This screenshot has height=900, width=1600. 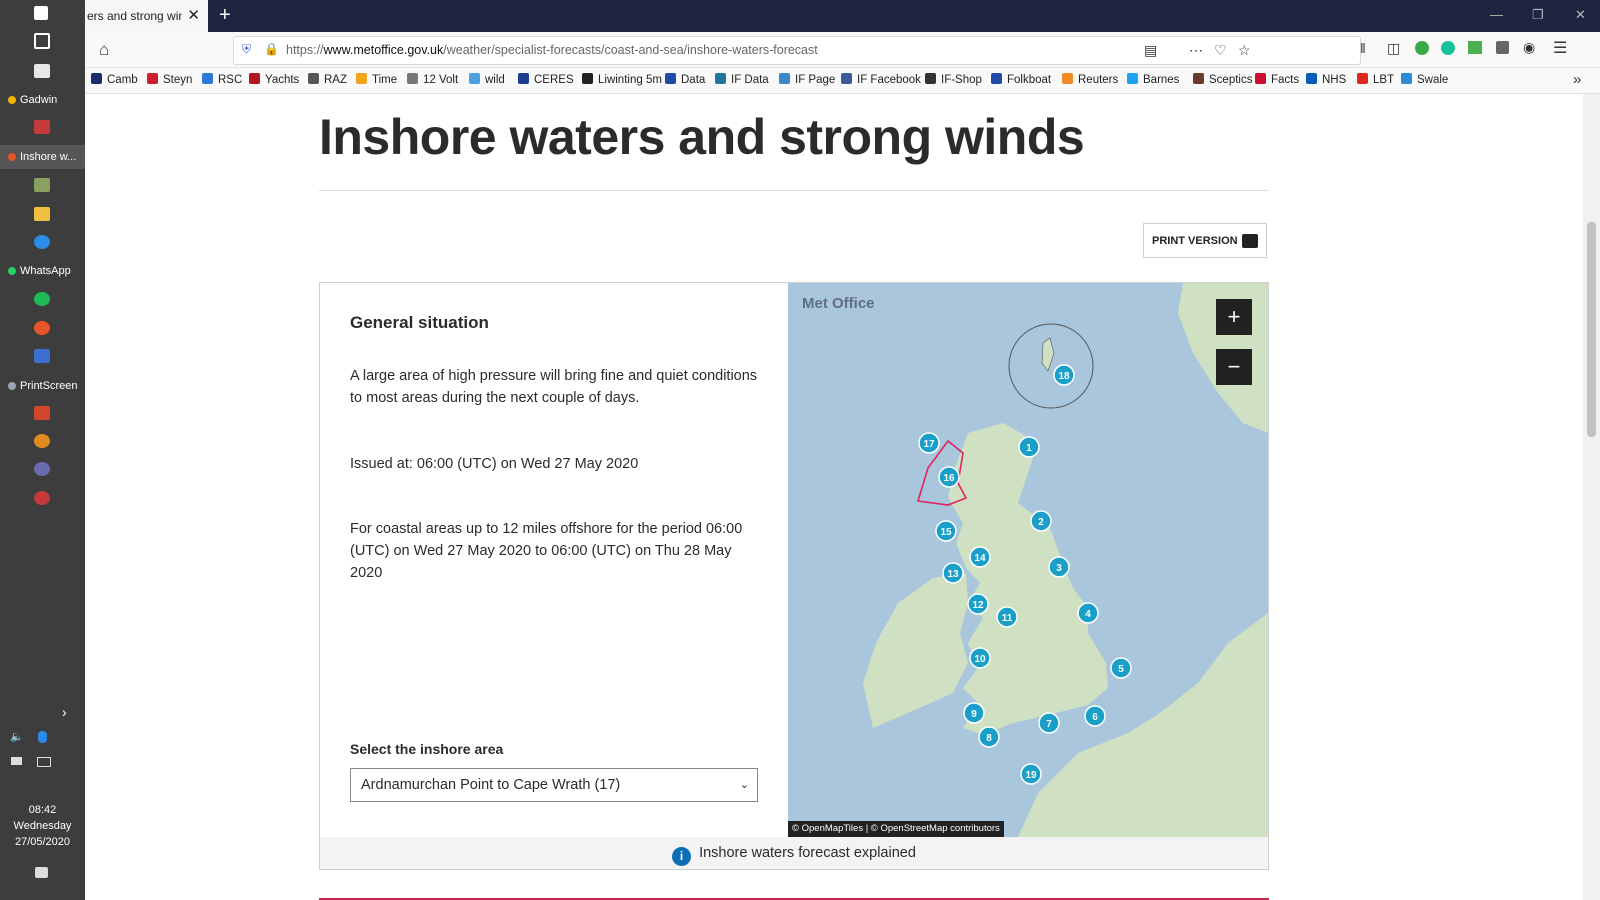 I want to click on folder-icon, so click(x=42, y=214).